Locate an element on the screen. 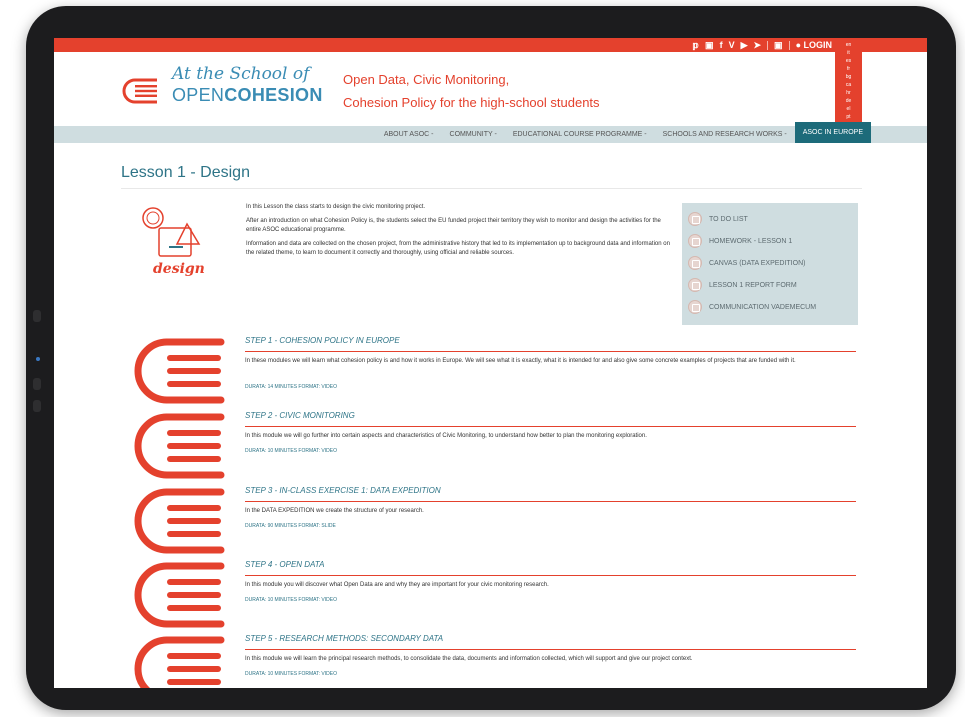 The image size is (965, 717). resource-todo-list: TO DO LIST is located at coordinates (770, 219).